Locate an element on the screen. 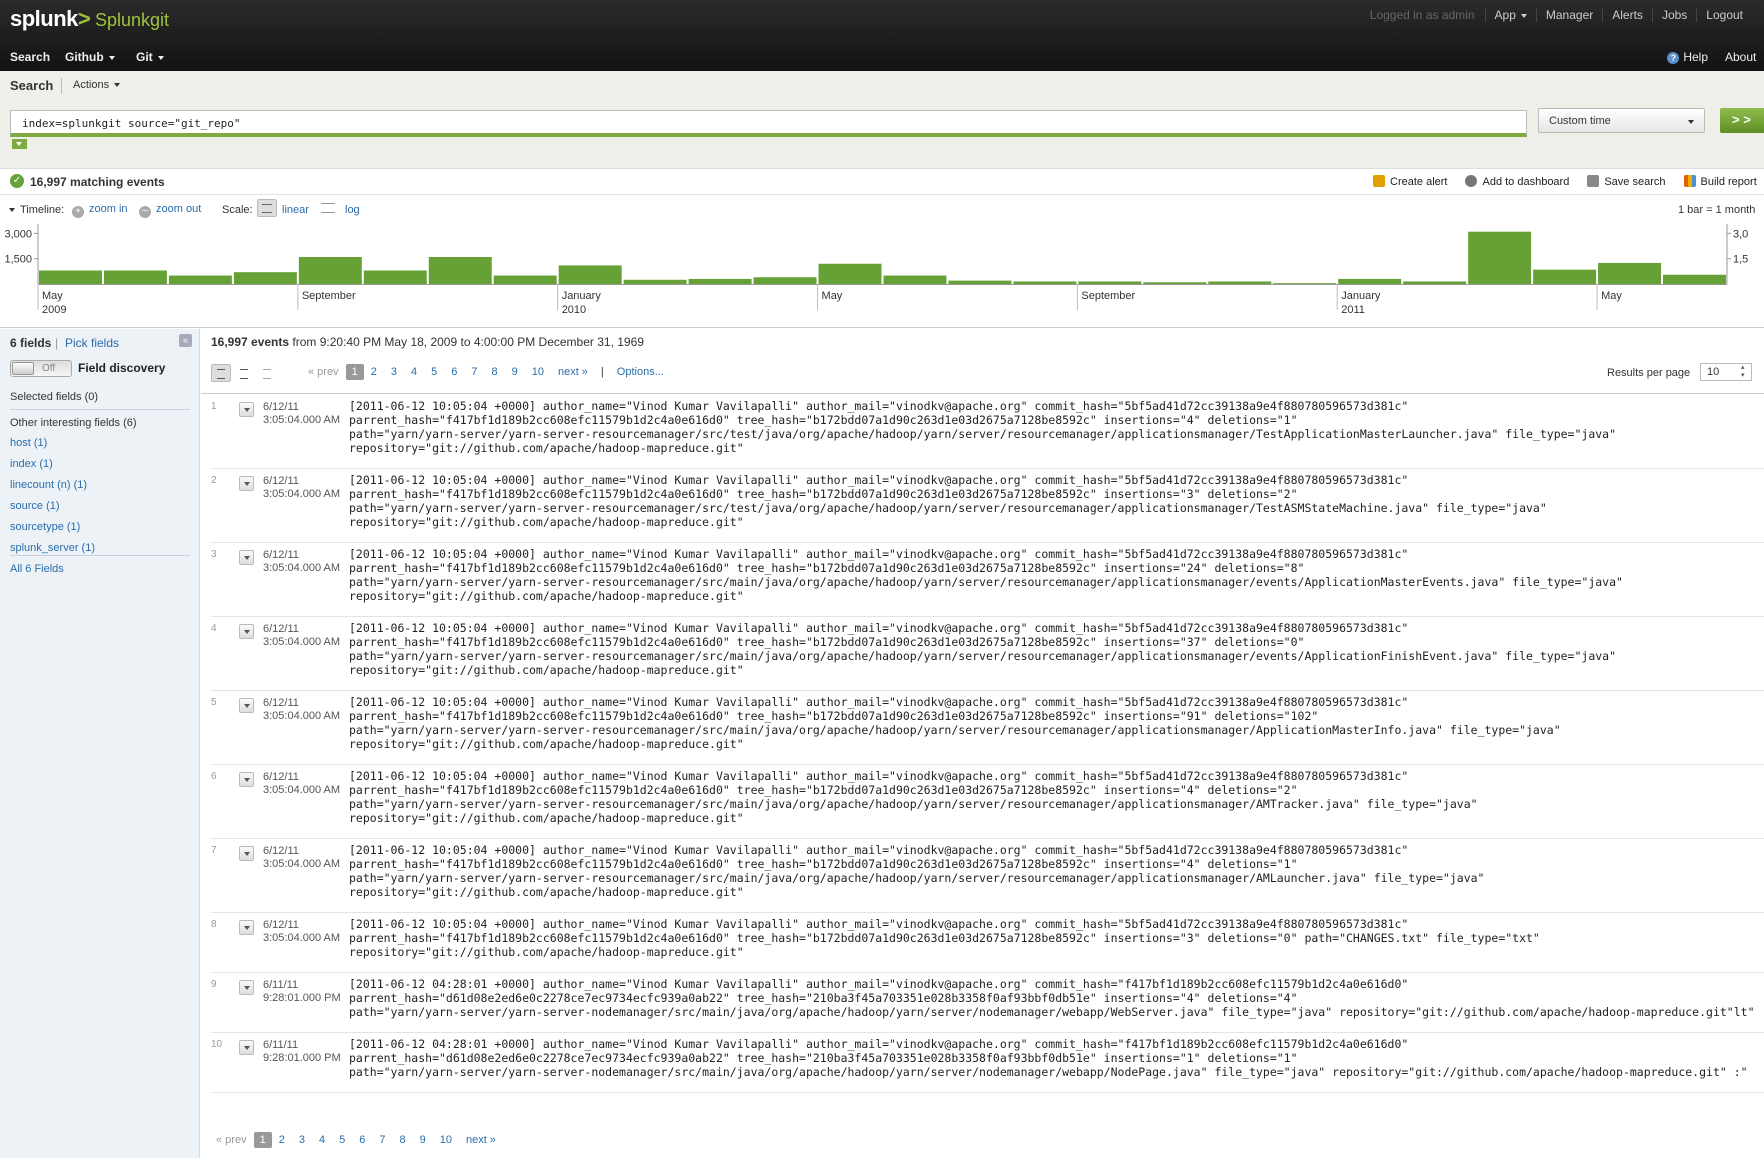 This screenshot has height=1171, width=1764. splunk-logo: splunk> is located at coordinates (50, 19).